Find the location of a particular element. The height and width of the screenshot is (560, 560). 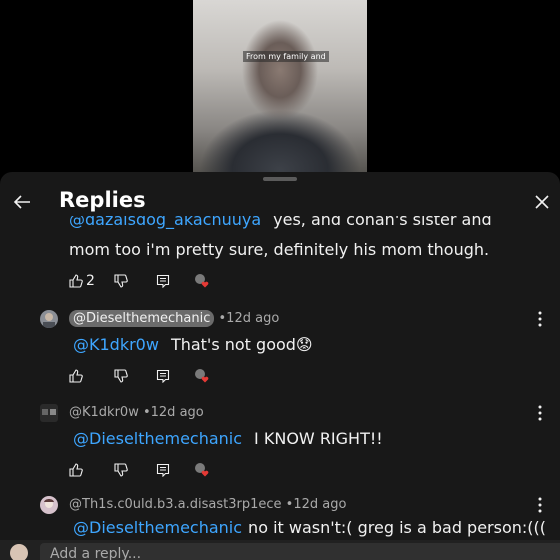

like-button: 2 is located at coordinates (82, 281).